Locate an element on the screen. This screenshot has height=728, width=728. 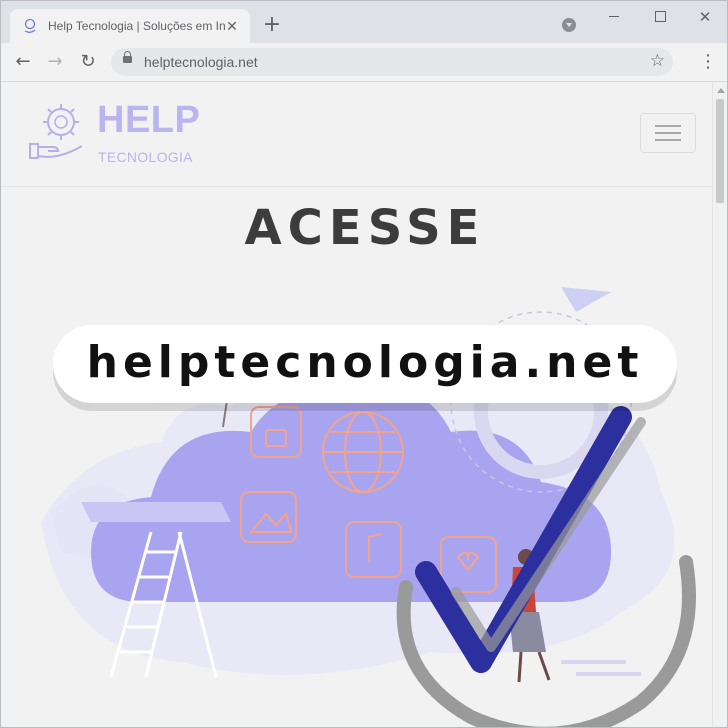
new-tab-icon: + is located at coordinates (272, 25).